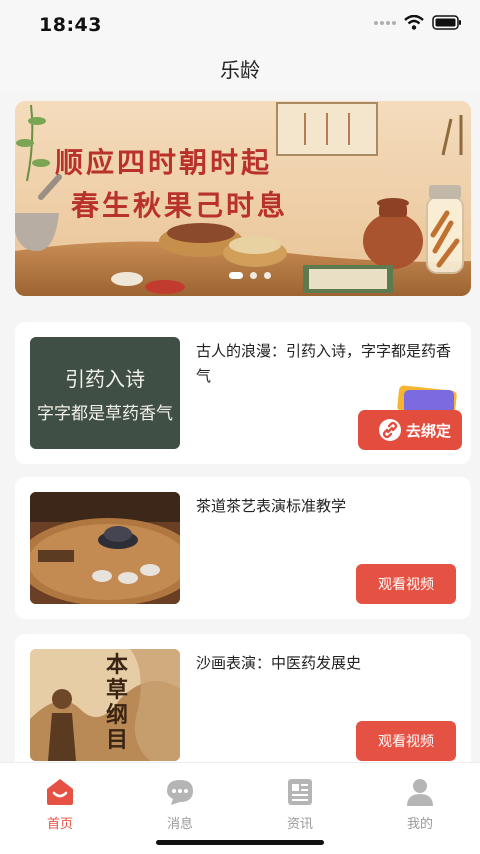  I want to click on tab-news: 资讯, so click(300, 804).